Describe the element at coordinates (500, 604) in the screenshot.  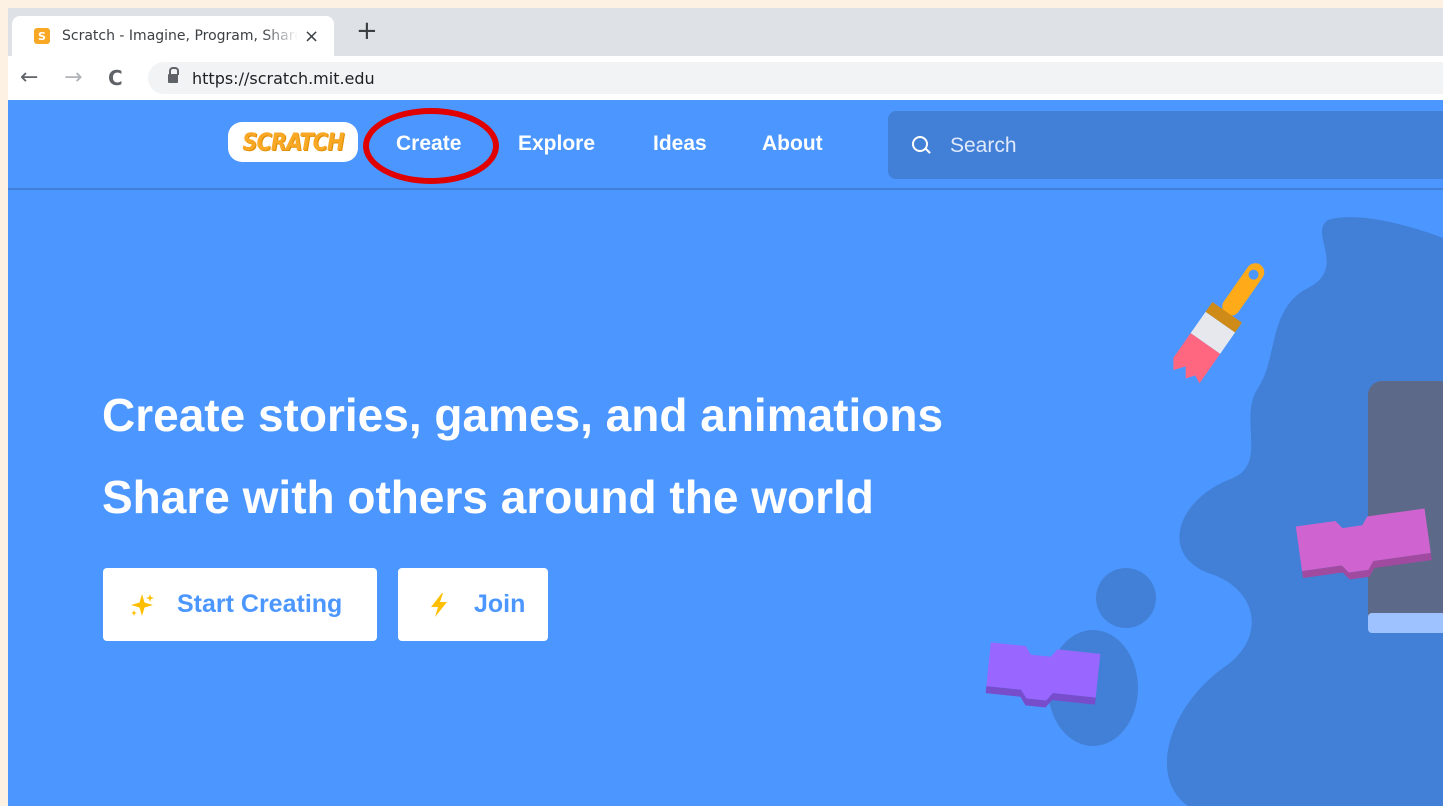
I see `join-label: Join` at that location.